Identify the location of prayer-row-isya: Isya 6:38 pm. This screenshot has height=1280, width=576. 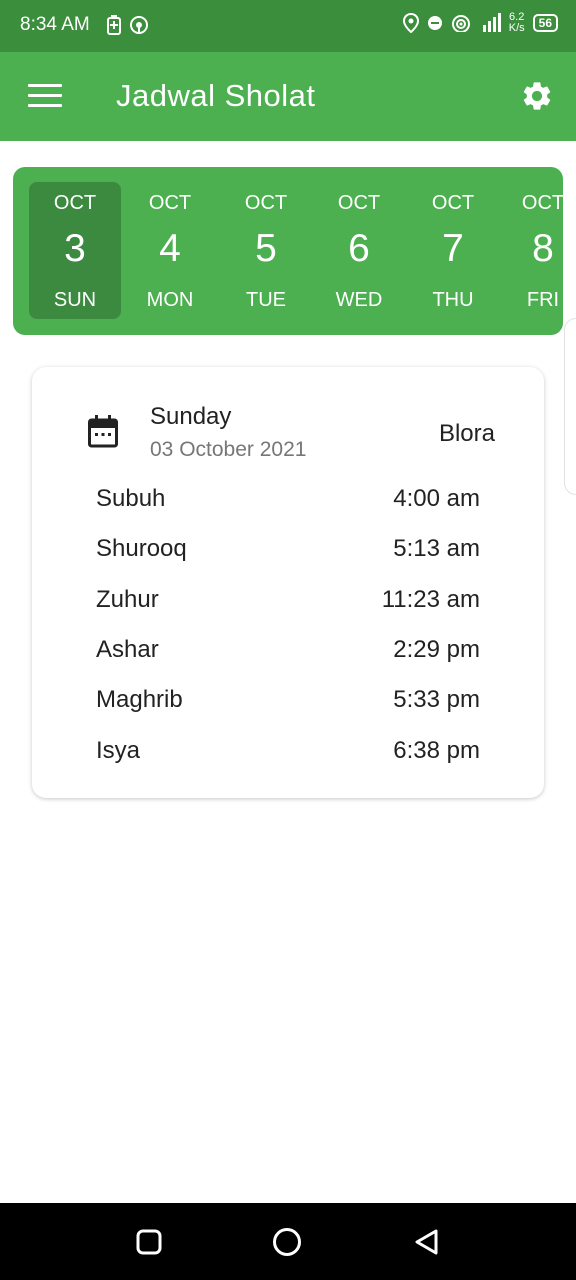
(288, 757).